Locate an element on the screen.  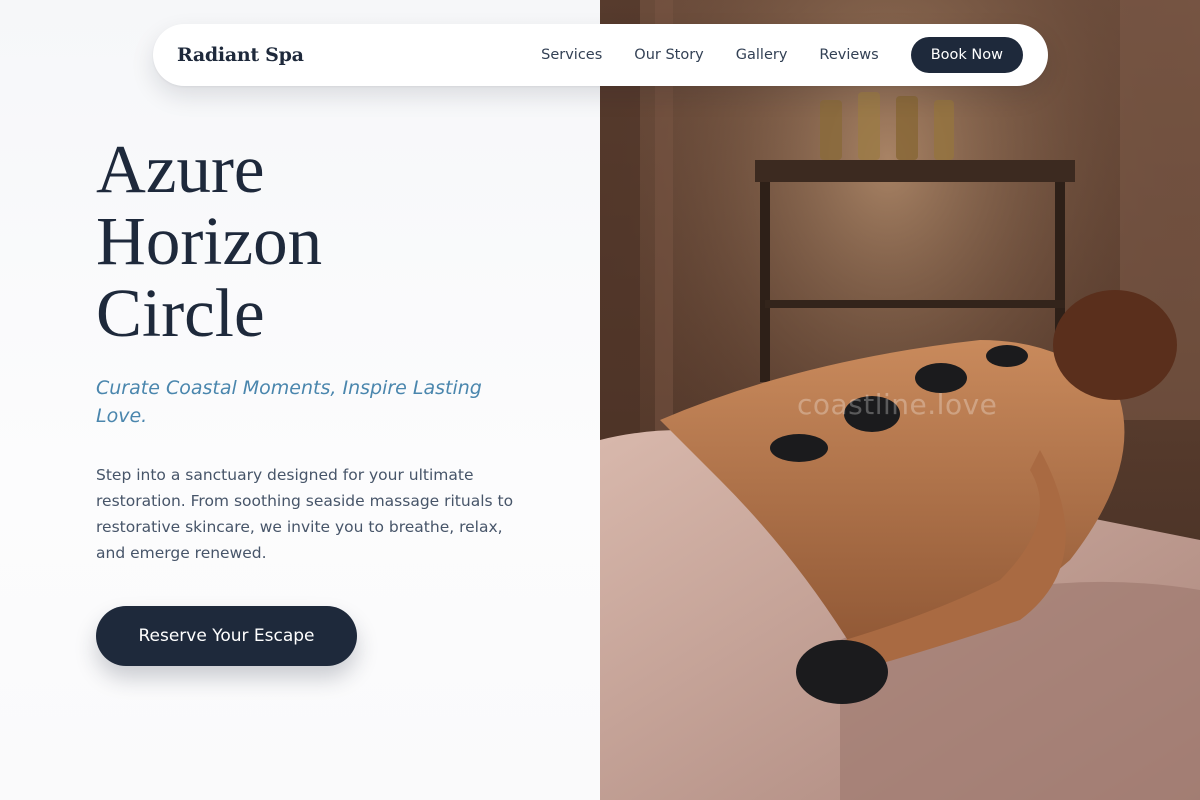
hero-title: Azure Horizon Circle is located at coordinates (209, 241).